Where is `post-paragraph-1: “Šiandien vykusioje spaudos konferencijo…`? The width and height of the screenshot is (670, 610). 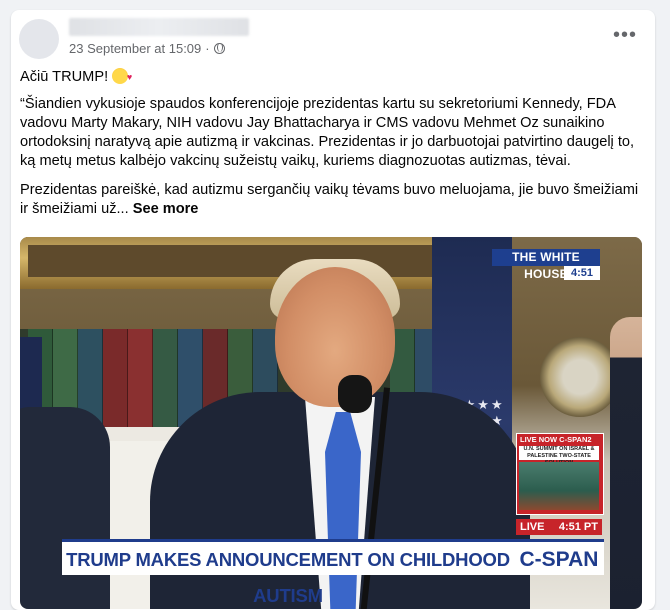 post-paragraph-1: “Šiandien vykusioje spaudos konferencijo… is located at coordinates (327, 132).